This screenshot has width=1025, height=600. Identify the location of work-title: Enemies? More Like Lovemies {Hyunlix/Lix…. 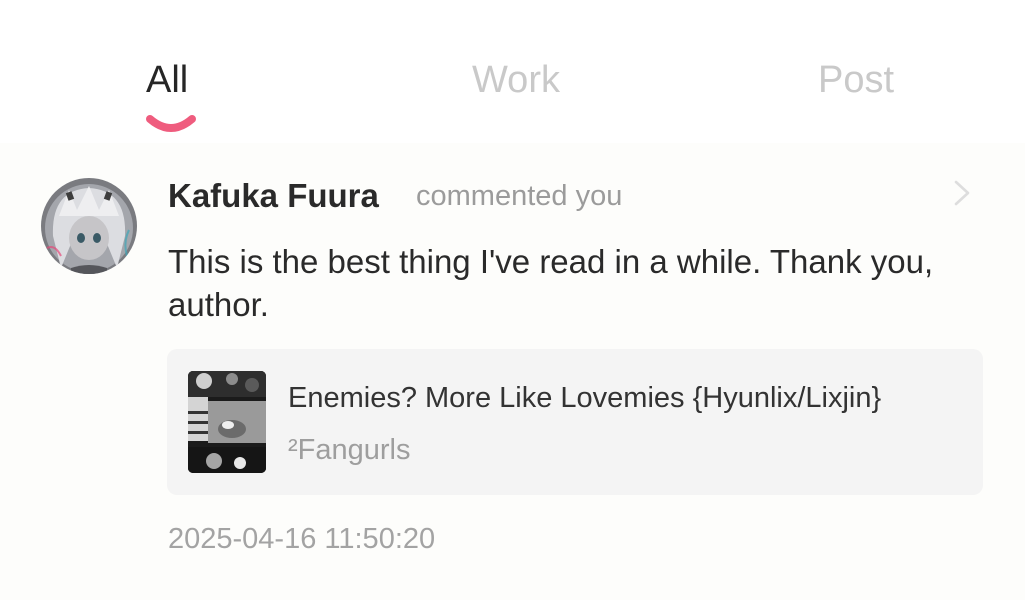
(585, 398).